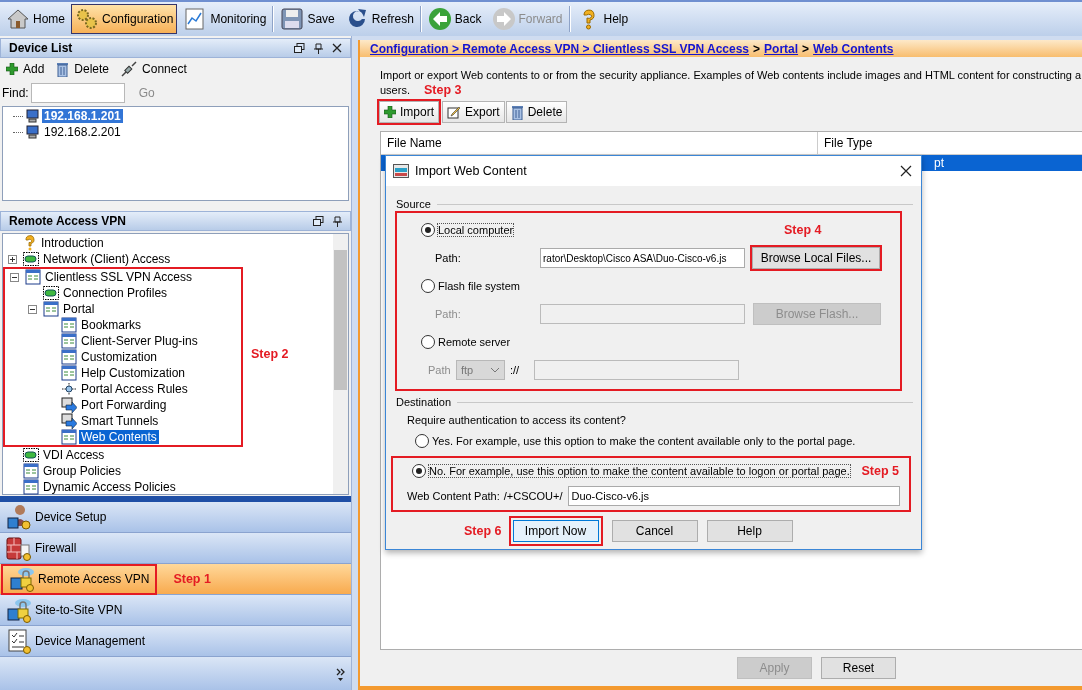 The image size is (1082, 690). What do you see at coordinates (225, 19) in the screenshot?
I see `toolbar-button: Monitoring` at bounding box center [225, 19].